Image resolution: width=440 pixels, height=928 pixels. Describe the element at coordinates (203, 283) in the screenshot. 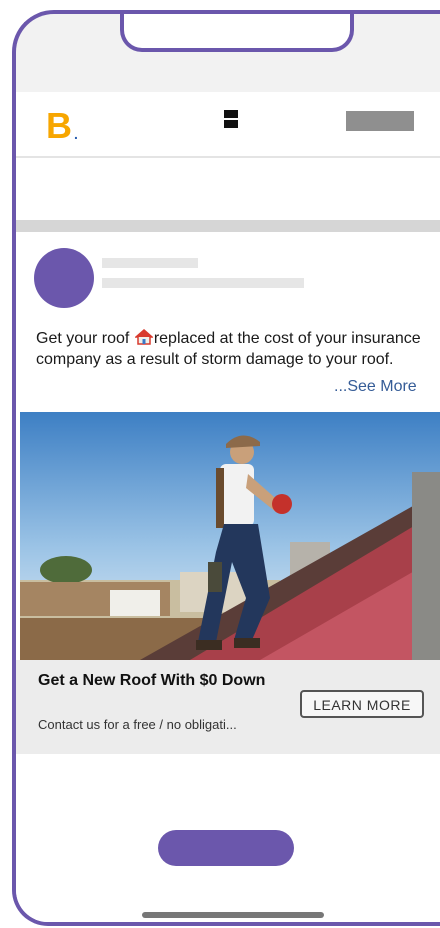

I see `post-meta-placeholder` at that location.